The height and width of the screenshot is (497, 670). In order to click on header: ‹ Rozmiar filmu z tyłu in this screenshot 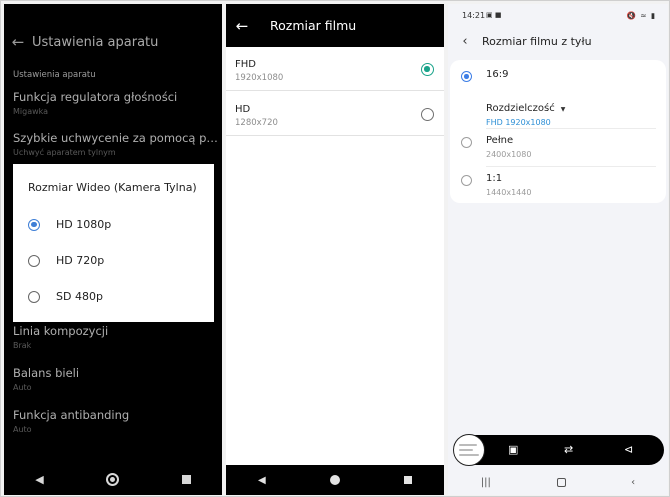, I will do `click(558, 41)`.